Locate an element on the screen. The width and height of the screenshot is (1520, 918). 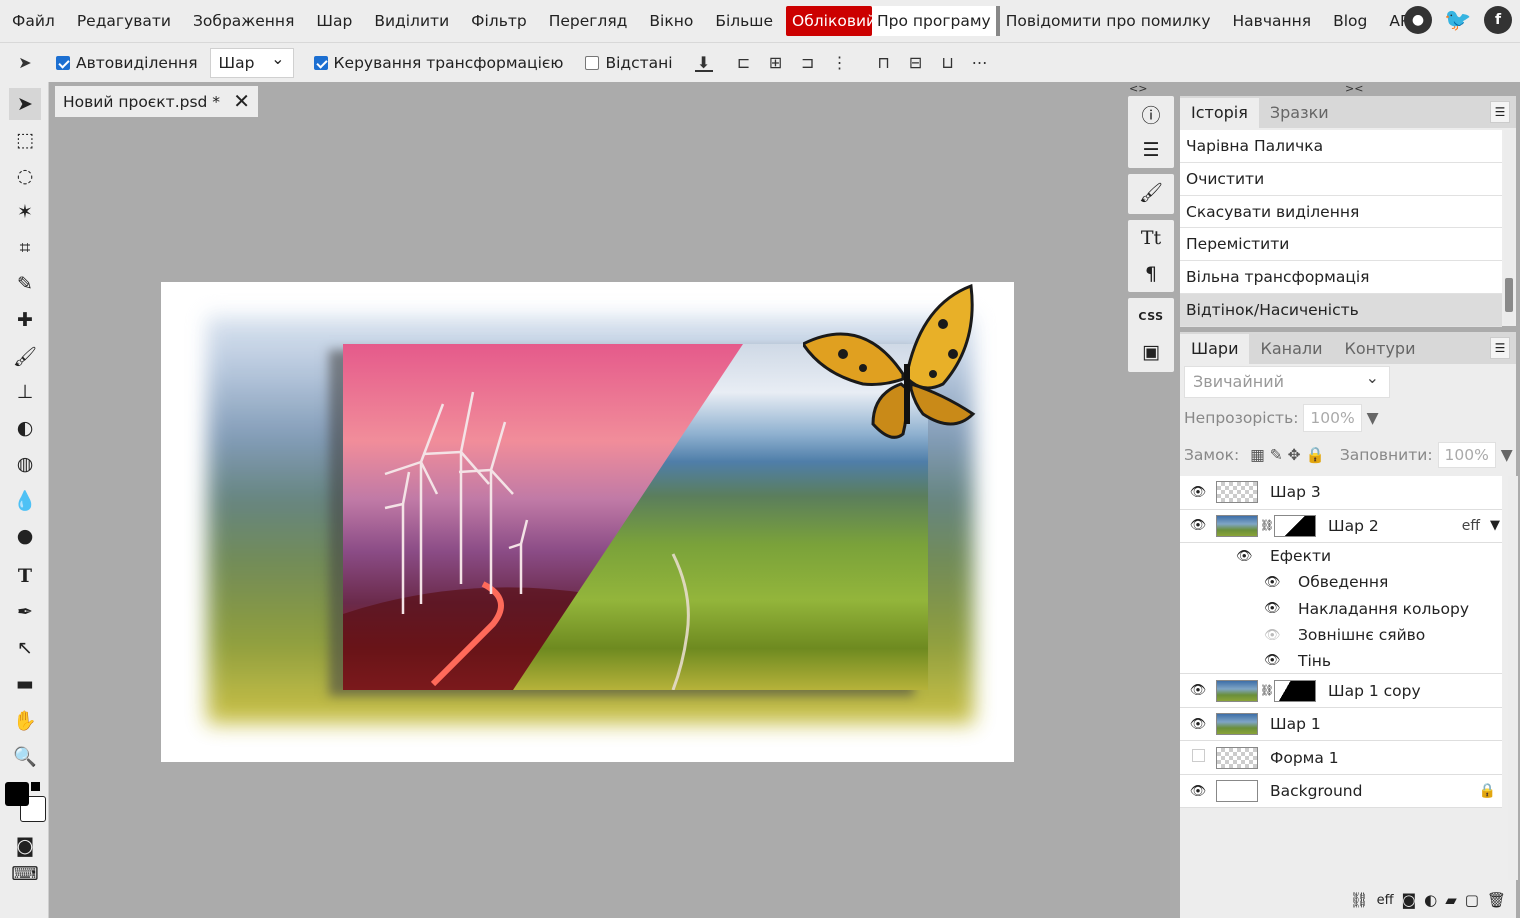
close-icon: ✕ is located at coordinates (241, 101).